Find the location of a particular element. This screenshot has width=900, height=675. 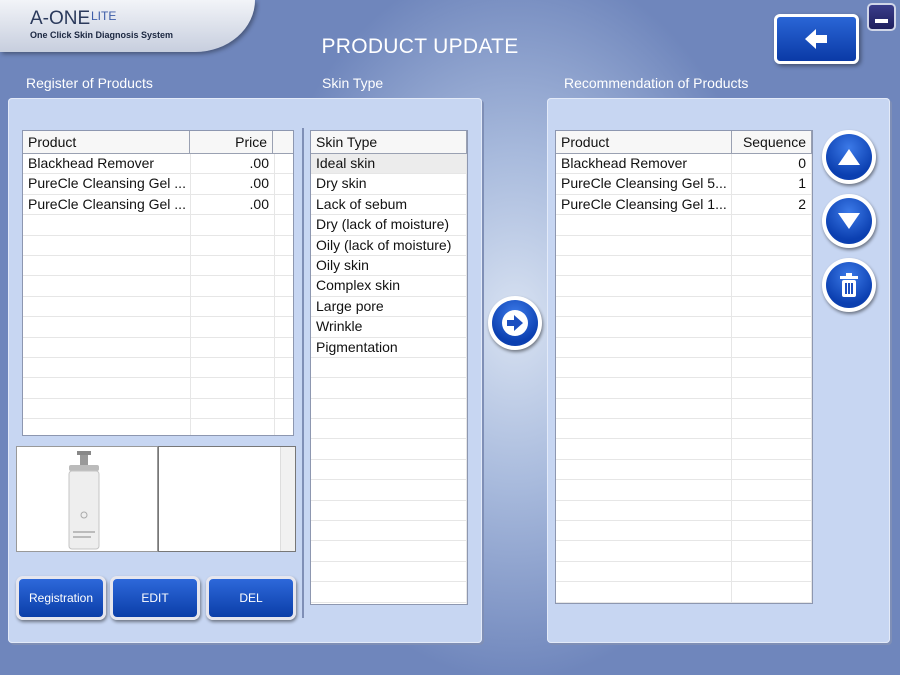

register-table-header: Product Price is located at coordinates (158, 142).